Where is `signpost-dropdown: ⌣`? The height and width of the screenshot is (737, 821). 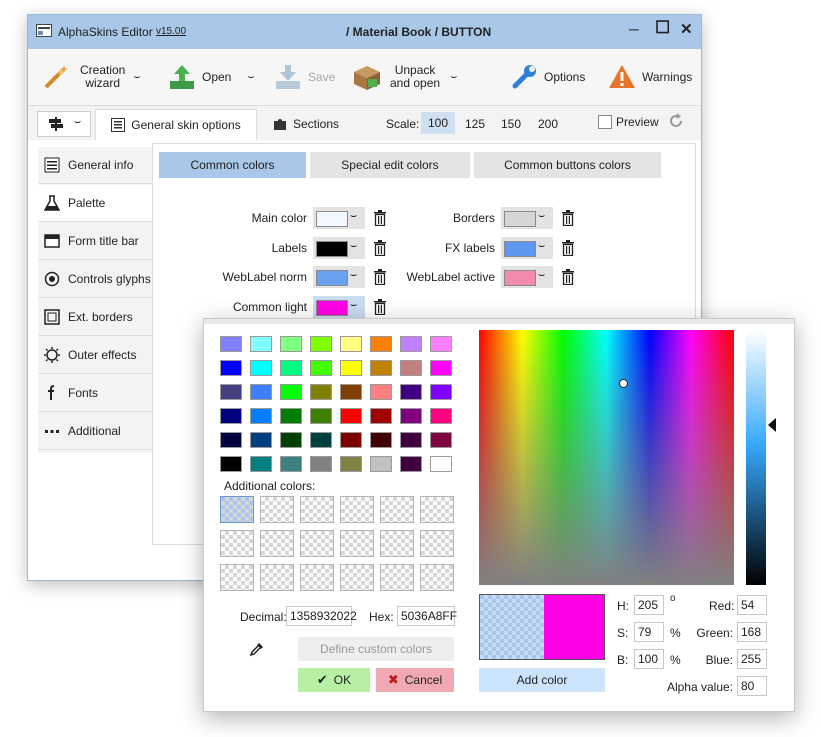
signpost-dropdown: ⌣ is located at coordinates (64, 124).